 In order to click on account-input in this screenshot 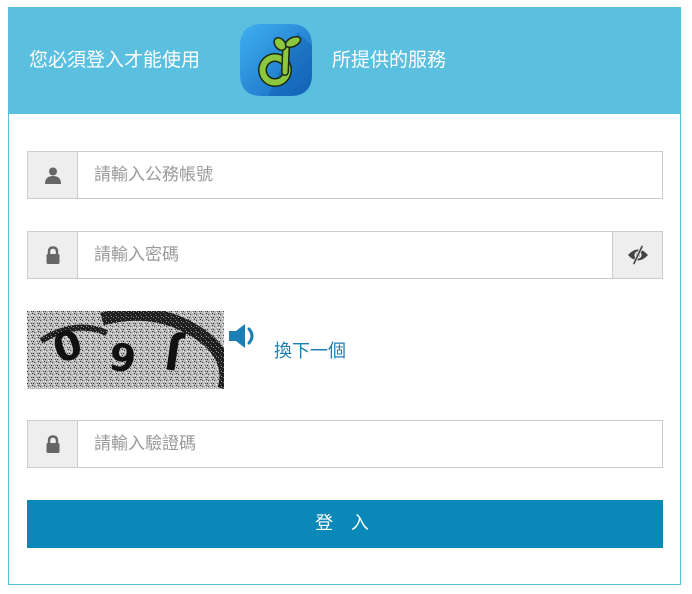, I will do `click(370, 175)`.